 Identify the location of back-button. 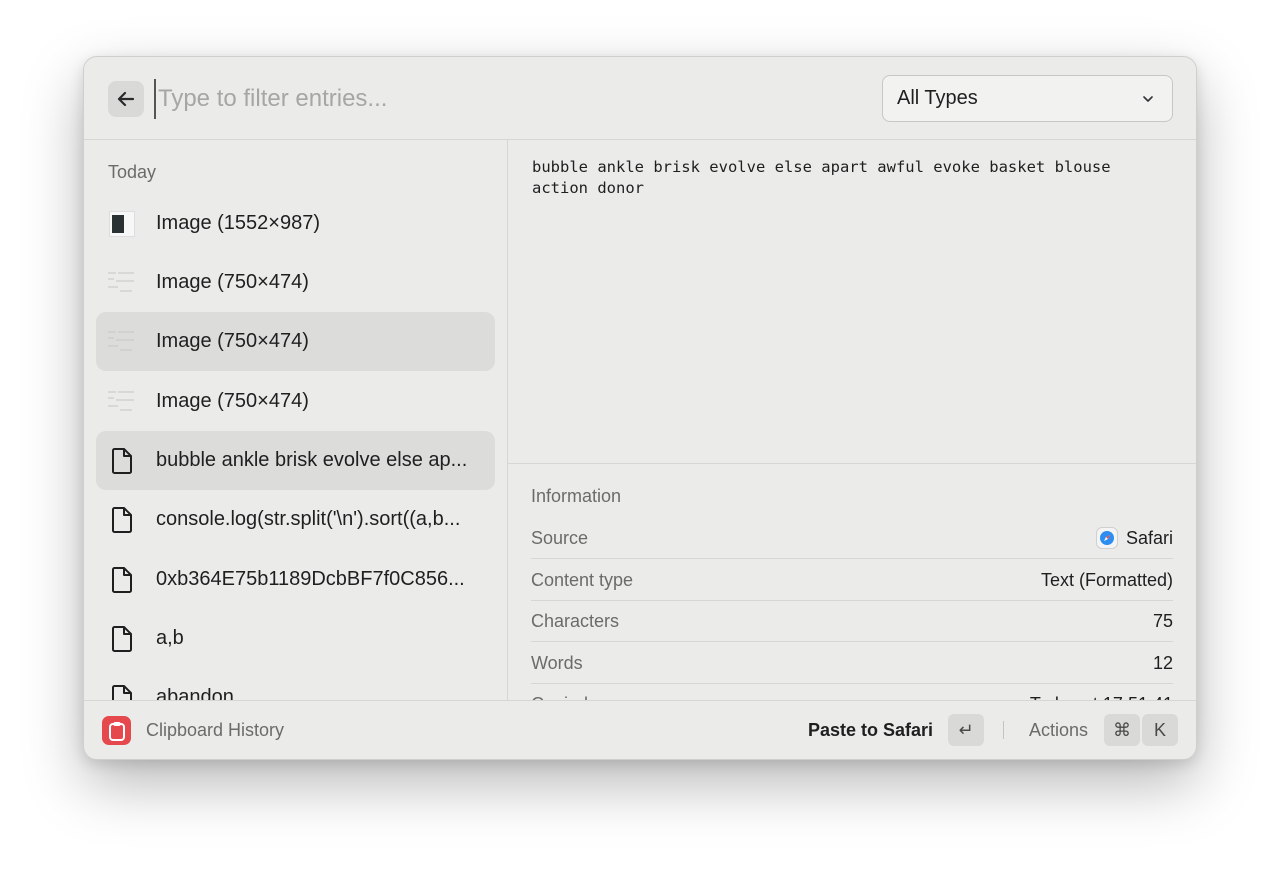
(126, 99).